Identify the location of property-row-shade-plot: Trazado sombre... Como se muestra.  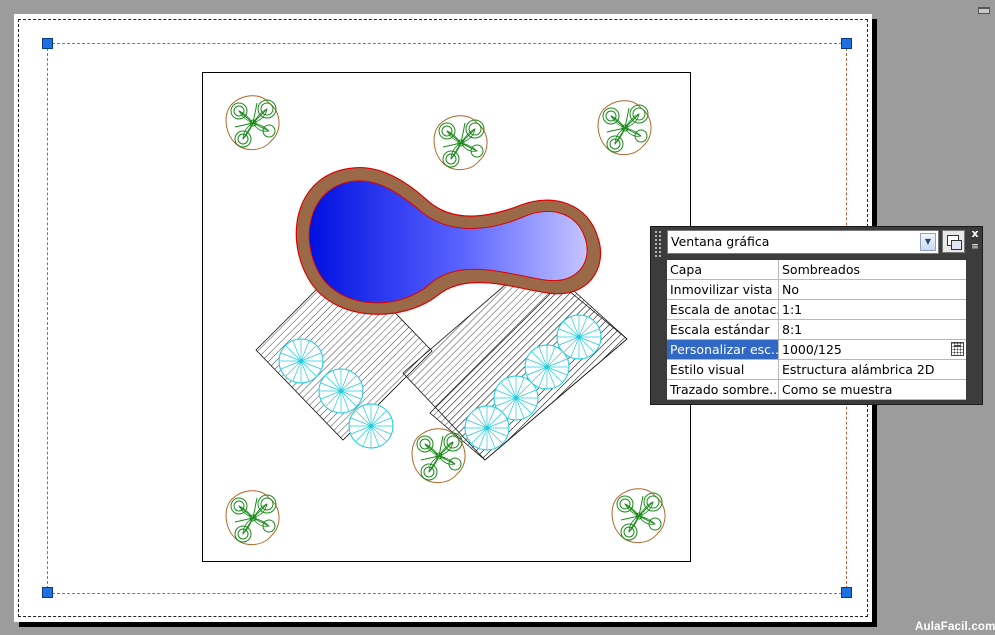
(816, 390).